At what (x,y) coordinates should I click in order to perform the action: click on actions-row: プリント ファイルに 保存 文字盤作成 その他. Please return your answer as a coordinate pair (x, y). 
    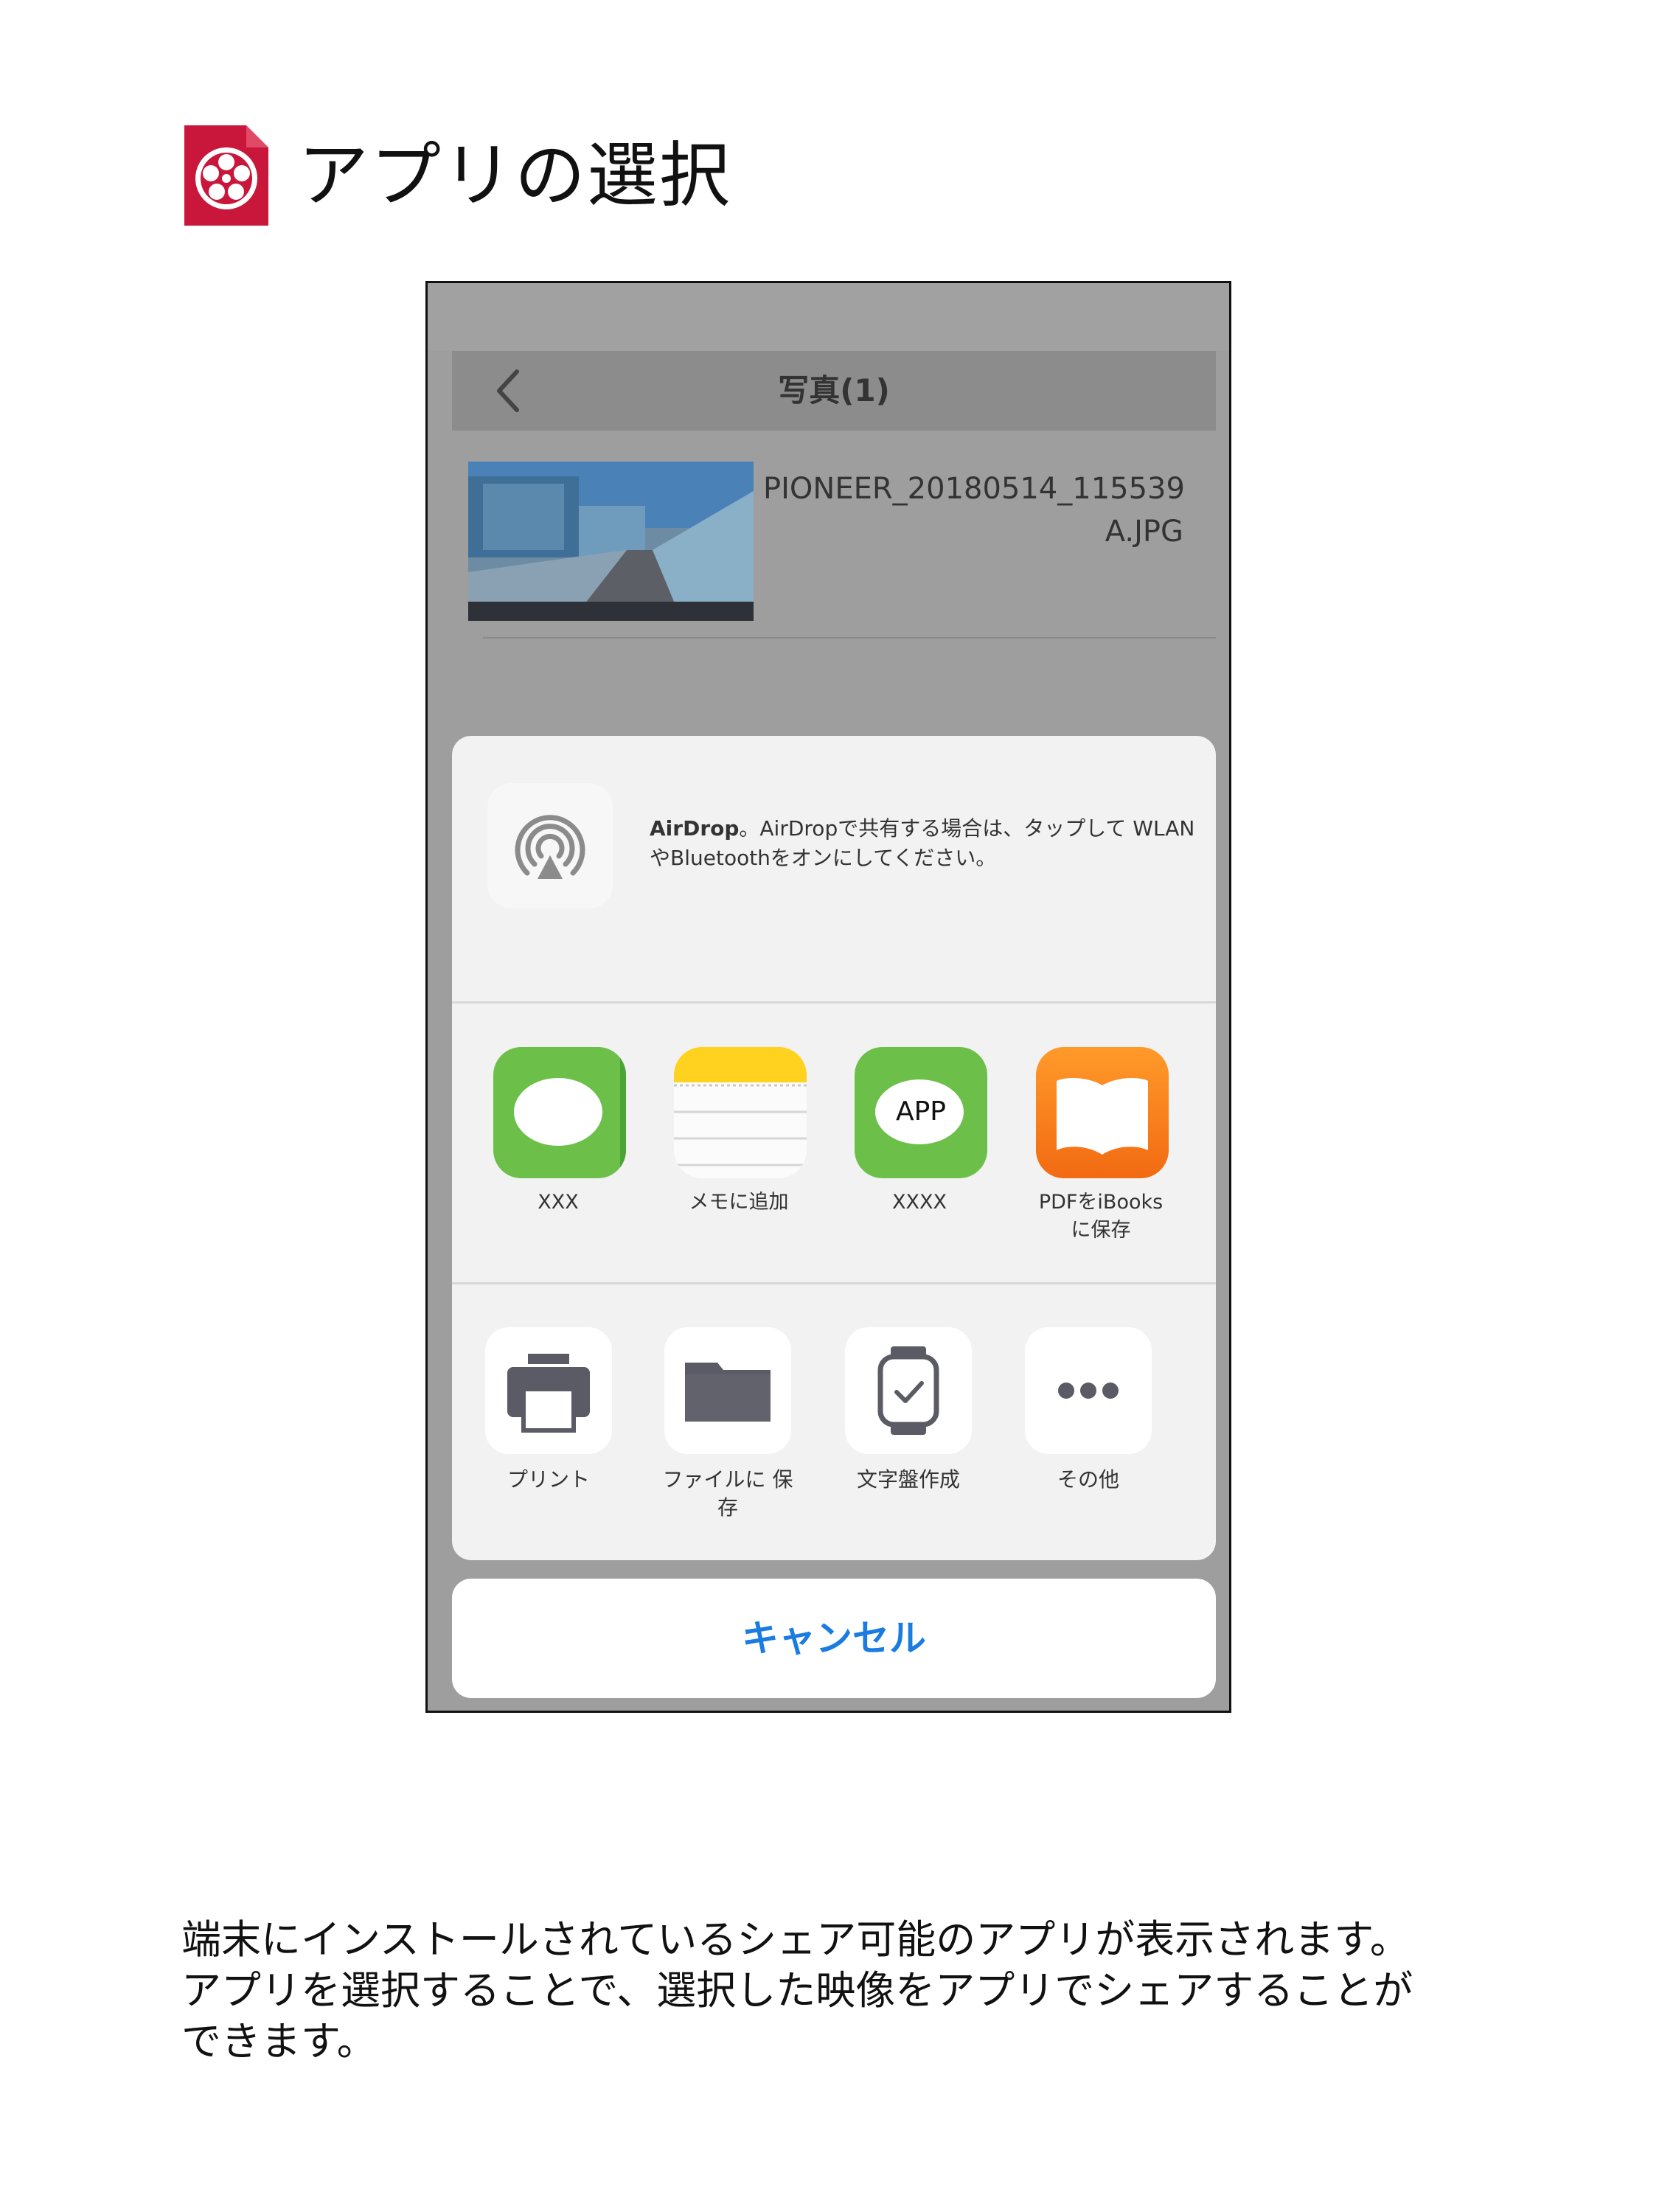
    Looking at the image, I should click on (834, 1422).